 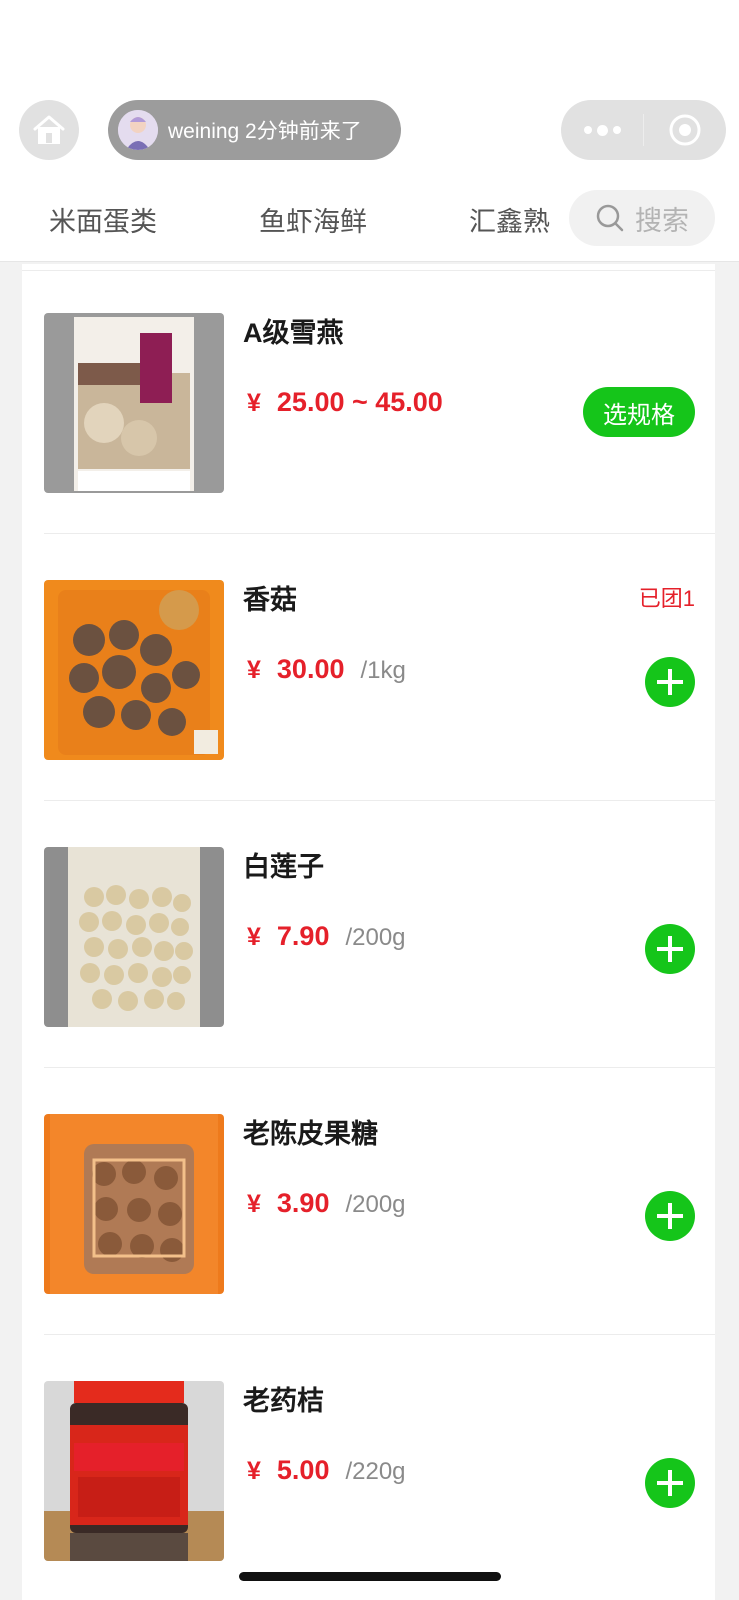 I want to click on tab-category-2: 鱼虾海鲜, so click(x=313, y=219).